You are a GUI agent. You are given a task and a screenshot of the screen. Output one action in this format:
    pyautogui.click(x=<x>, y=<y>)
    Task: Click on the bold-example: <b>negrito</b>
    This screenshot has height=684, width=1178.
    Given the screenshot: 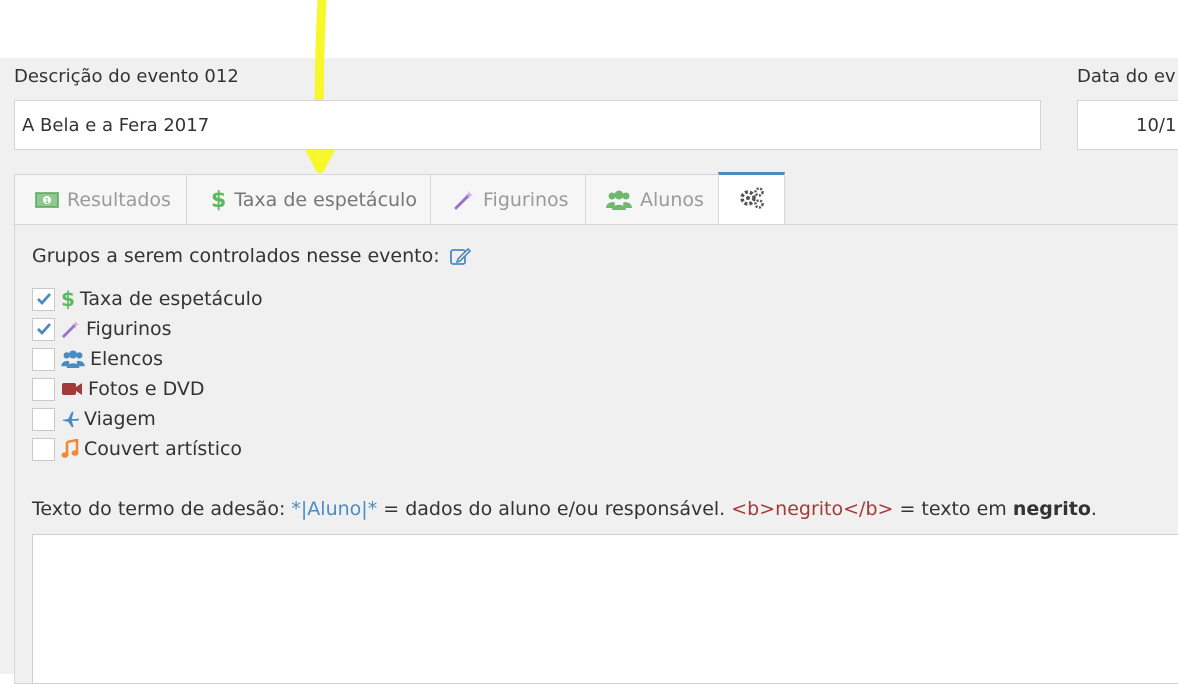 What is the action you would take?
    pyautogui.click(x=812, y=509)
    